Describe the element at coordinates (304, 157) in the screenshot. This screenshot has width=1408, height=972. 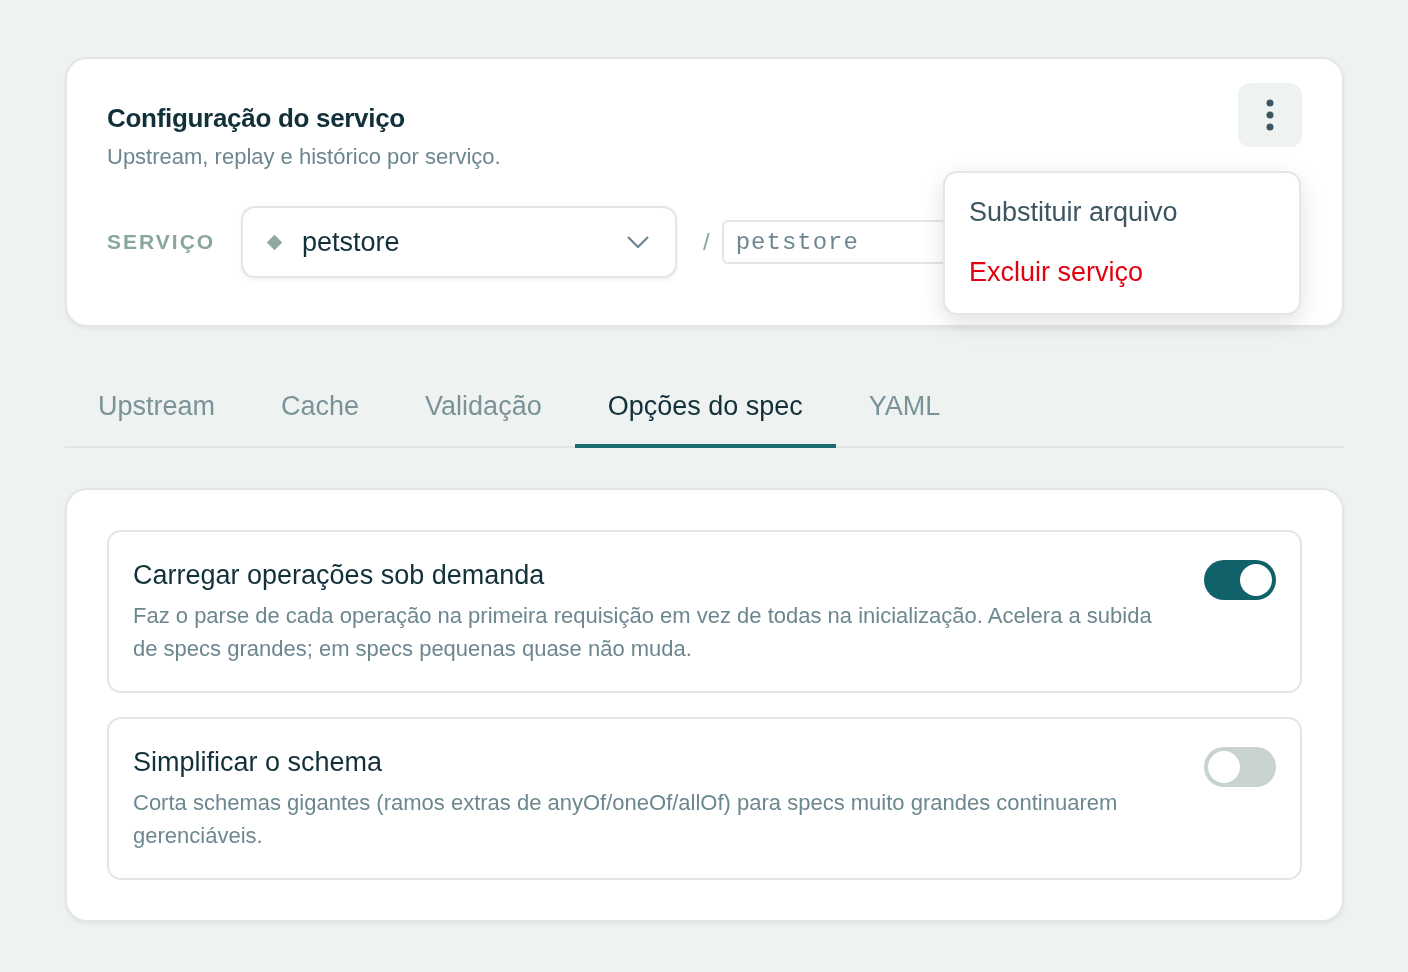
I see `card-subtitle: Upstream, replay e histórico por serviço.` at that location.